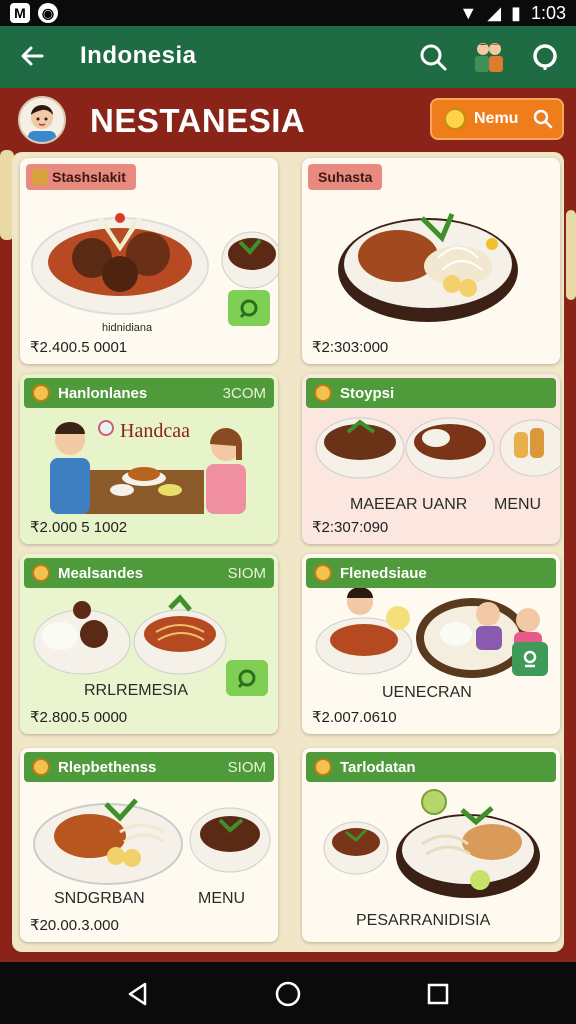  I want to click on card-title: Mealsandes, so click(101, 573).